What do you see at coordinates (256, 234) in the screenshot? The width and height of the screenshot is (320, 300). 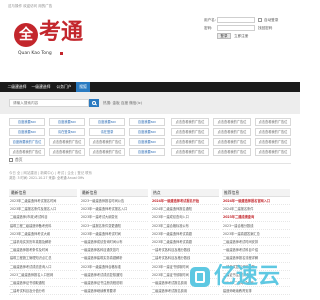 I see `news-item: 2023年一建真题答案汇总` at bounding box center [256, 234].